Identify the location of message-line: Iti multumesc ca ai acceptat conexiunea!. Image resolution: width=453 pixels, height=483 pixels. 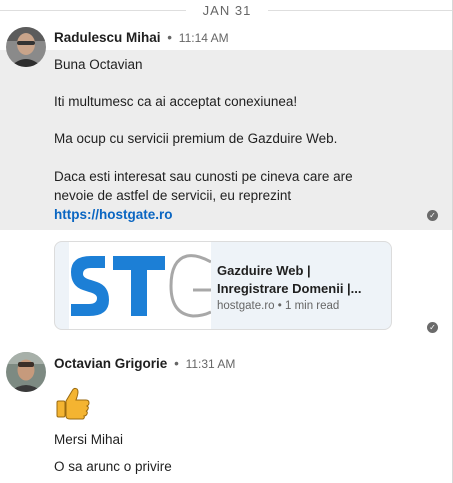
(176, 101).